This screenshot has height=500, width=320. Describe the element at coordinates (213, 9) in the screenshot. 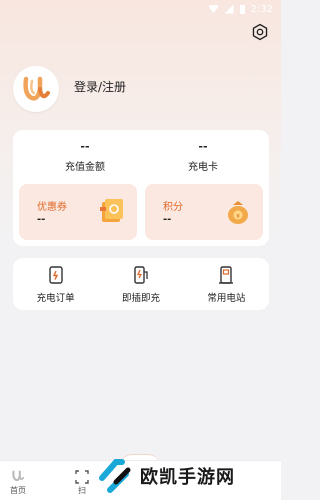

I see `wifi-icon` at that location.